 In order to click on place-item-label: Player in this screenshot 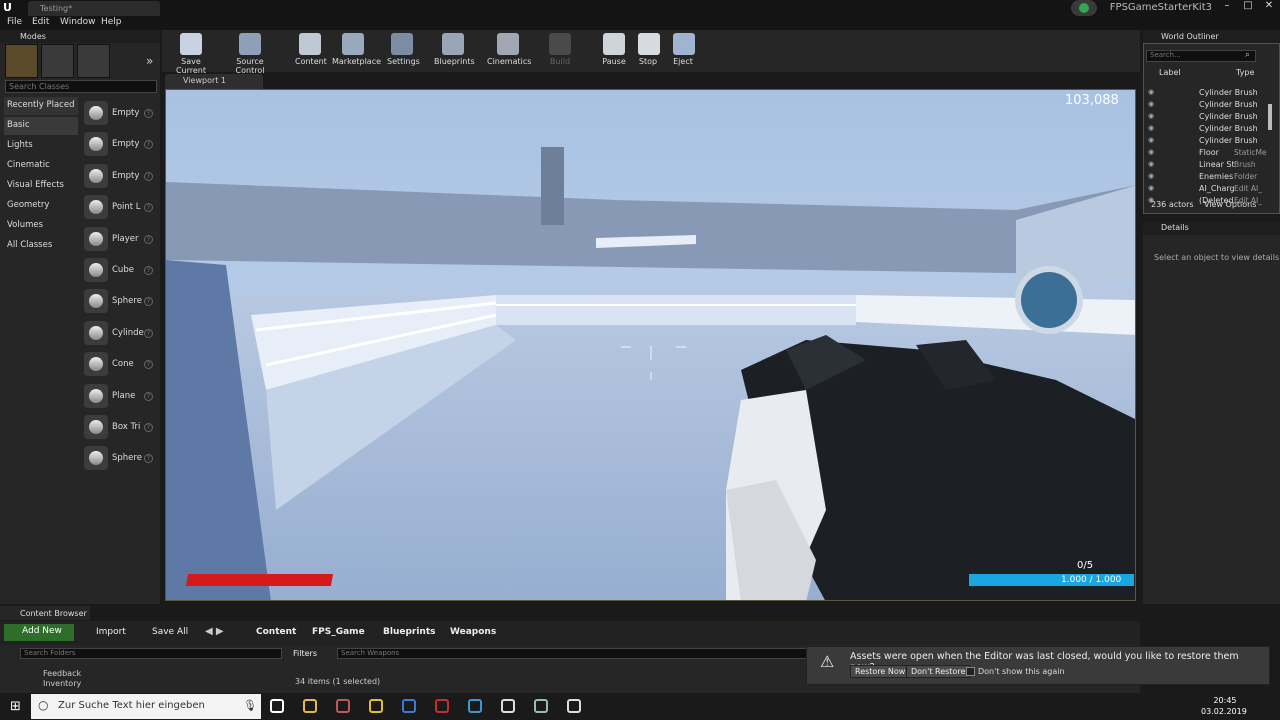, I will do `click(125, 239)`.